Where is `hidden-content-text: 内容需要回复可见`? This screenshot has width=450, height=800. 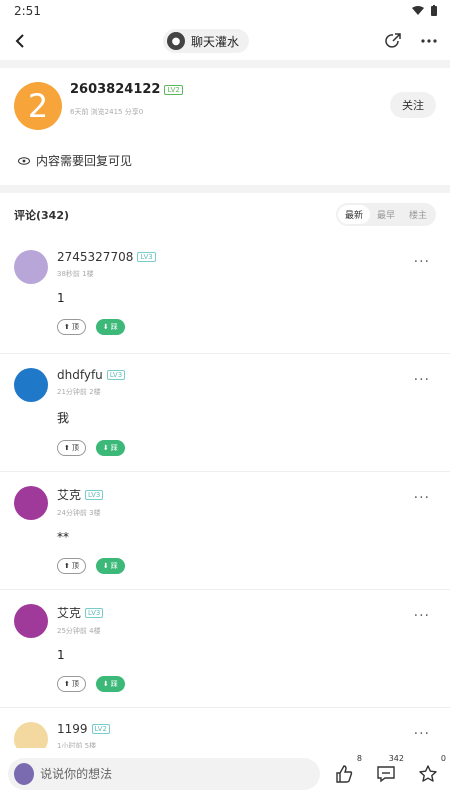 hidden-content-text: 内容需要回复可见 is located at coordinates (84, 161).